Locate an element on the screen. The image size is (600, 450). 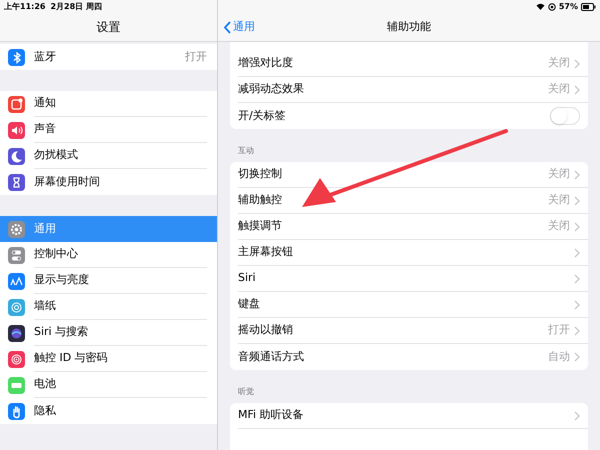
settings-row: MFi 助听设备 is located at coordinates (413, 416).